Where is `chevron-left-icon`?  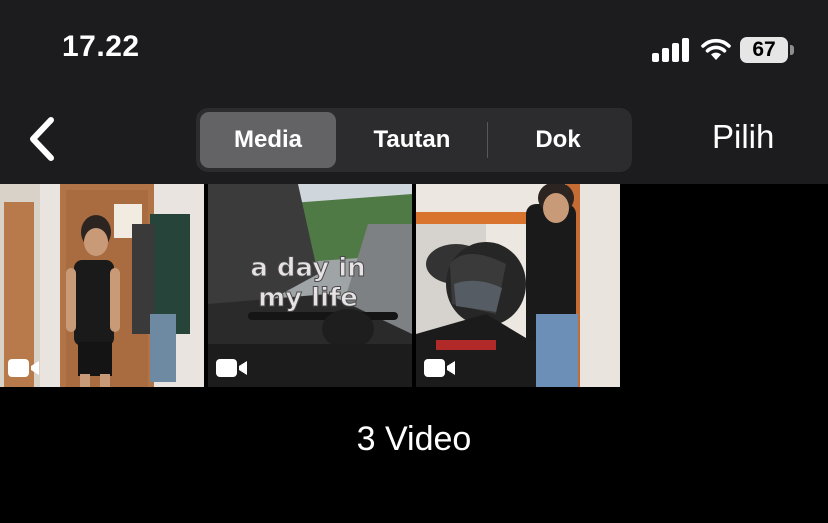 chevron-left-icon is located at coordinates (42, 139).